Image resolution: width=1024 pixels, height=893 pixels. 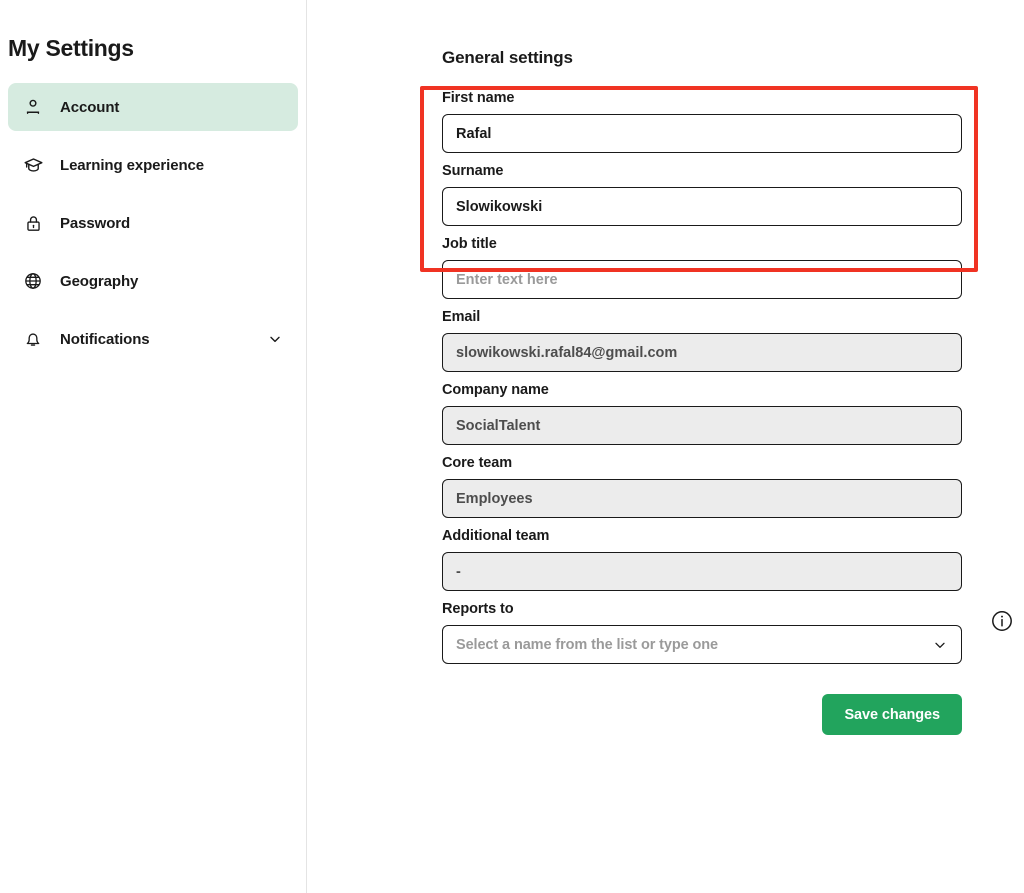 I want to click on globe-icon, so click(x=33, y=281).